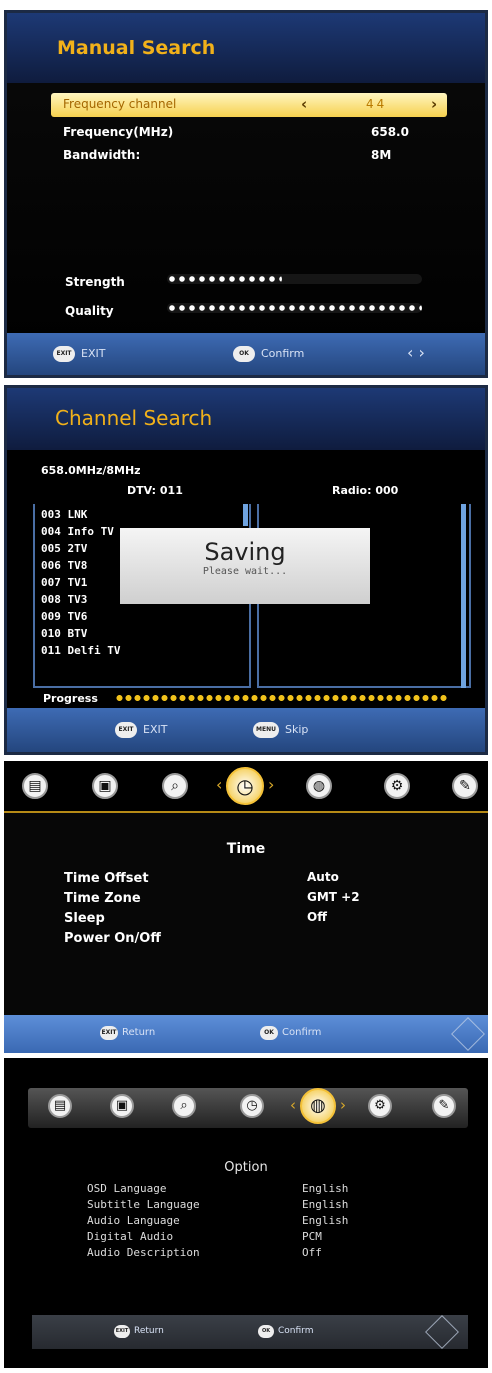 The height and width of the screenshot is (1373, 492). I want to click on audio-language-label: Audio Language, so click(133, 1220).